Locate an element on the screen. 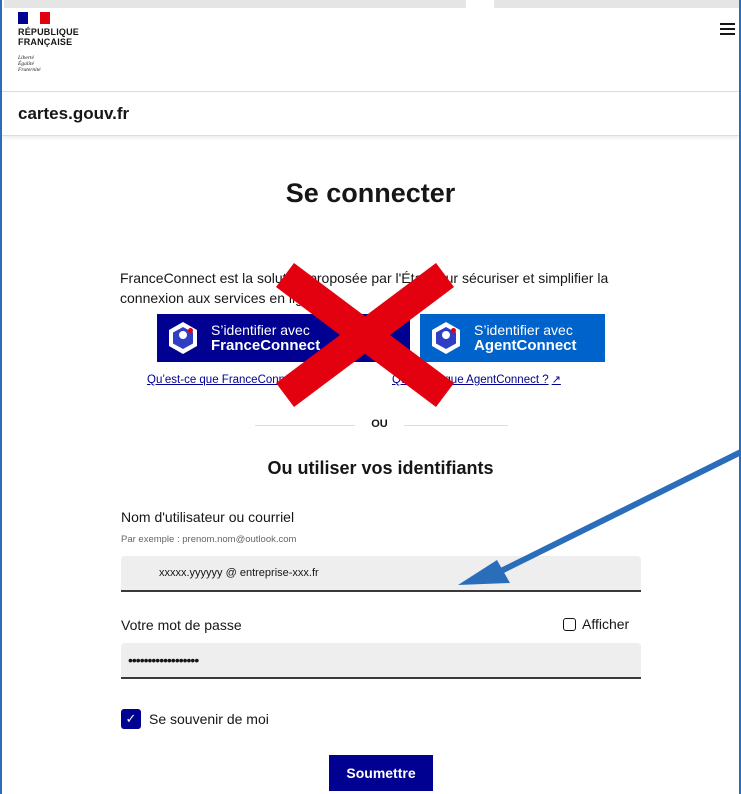 The height and width of the screenshot is (794, 741). show-password-toggle: Afficher is located at coordinates (596, 624).